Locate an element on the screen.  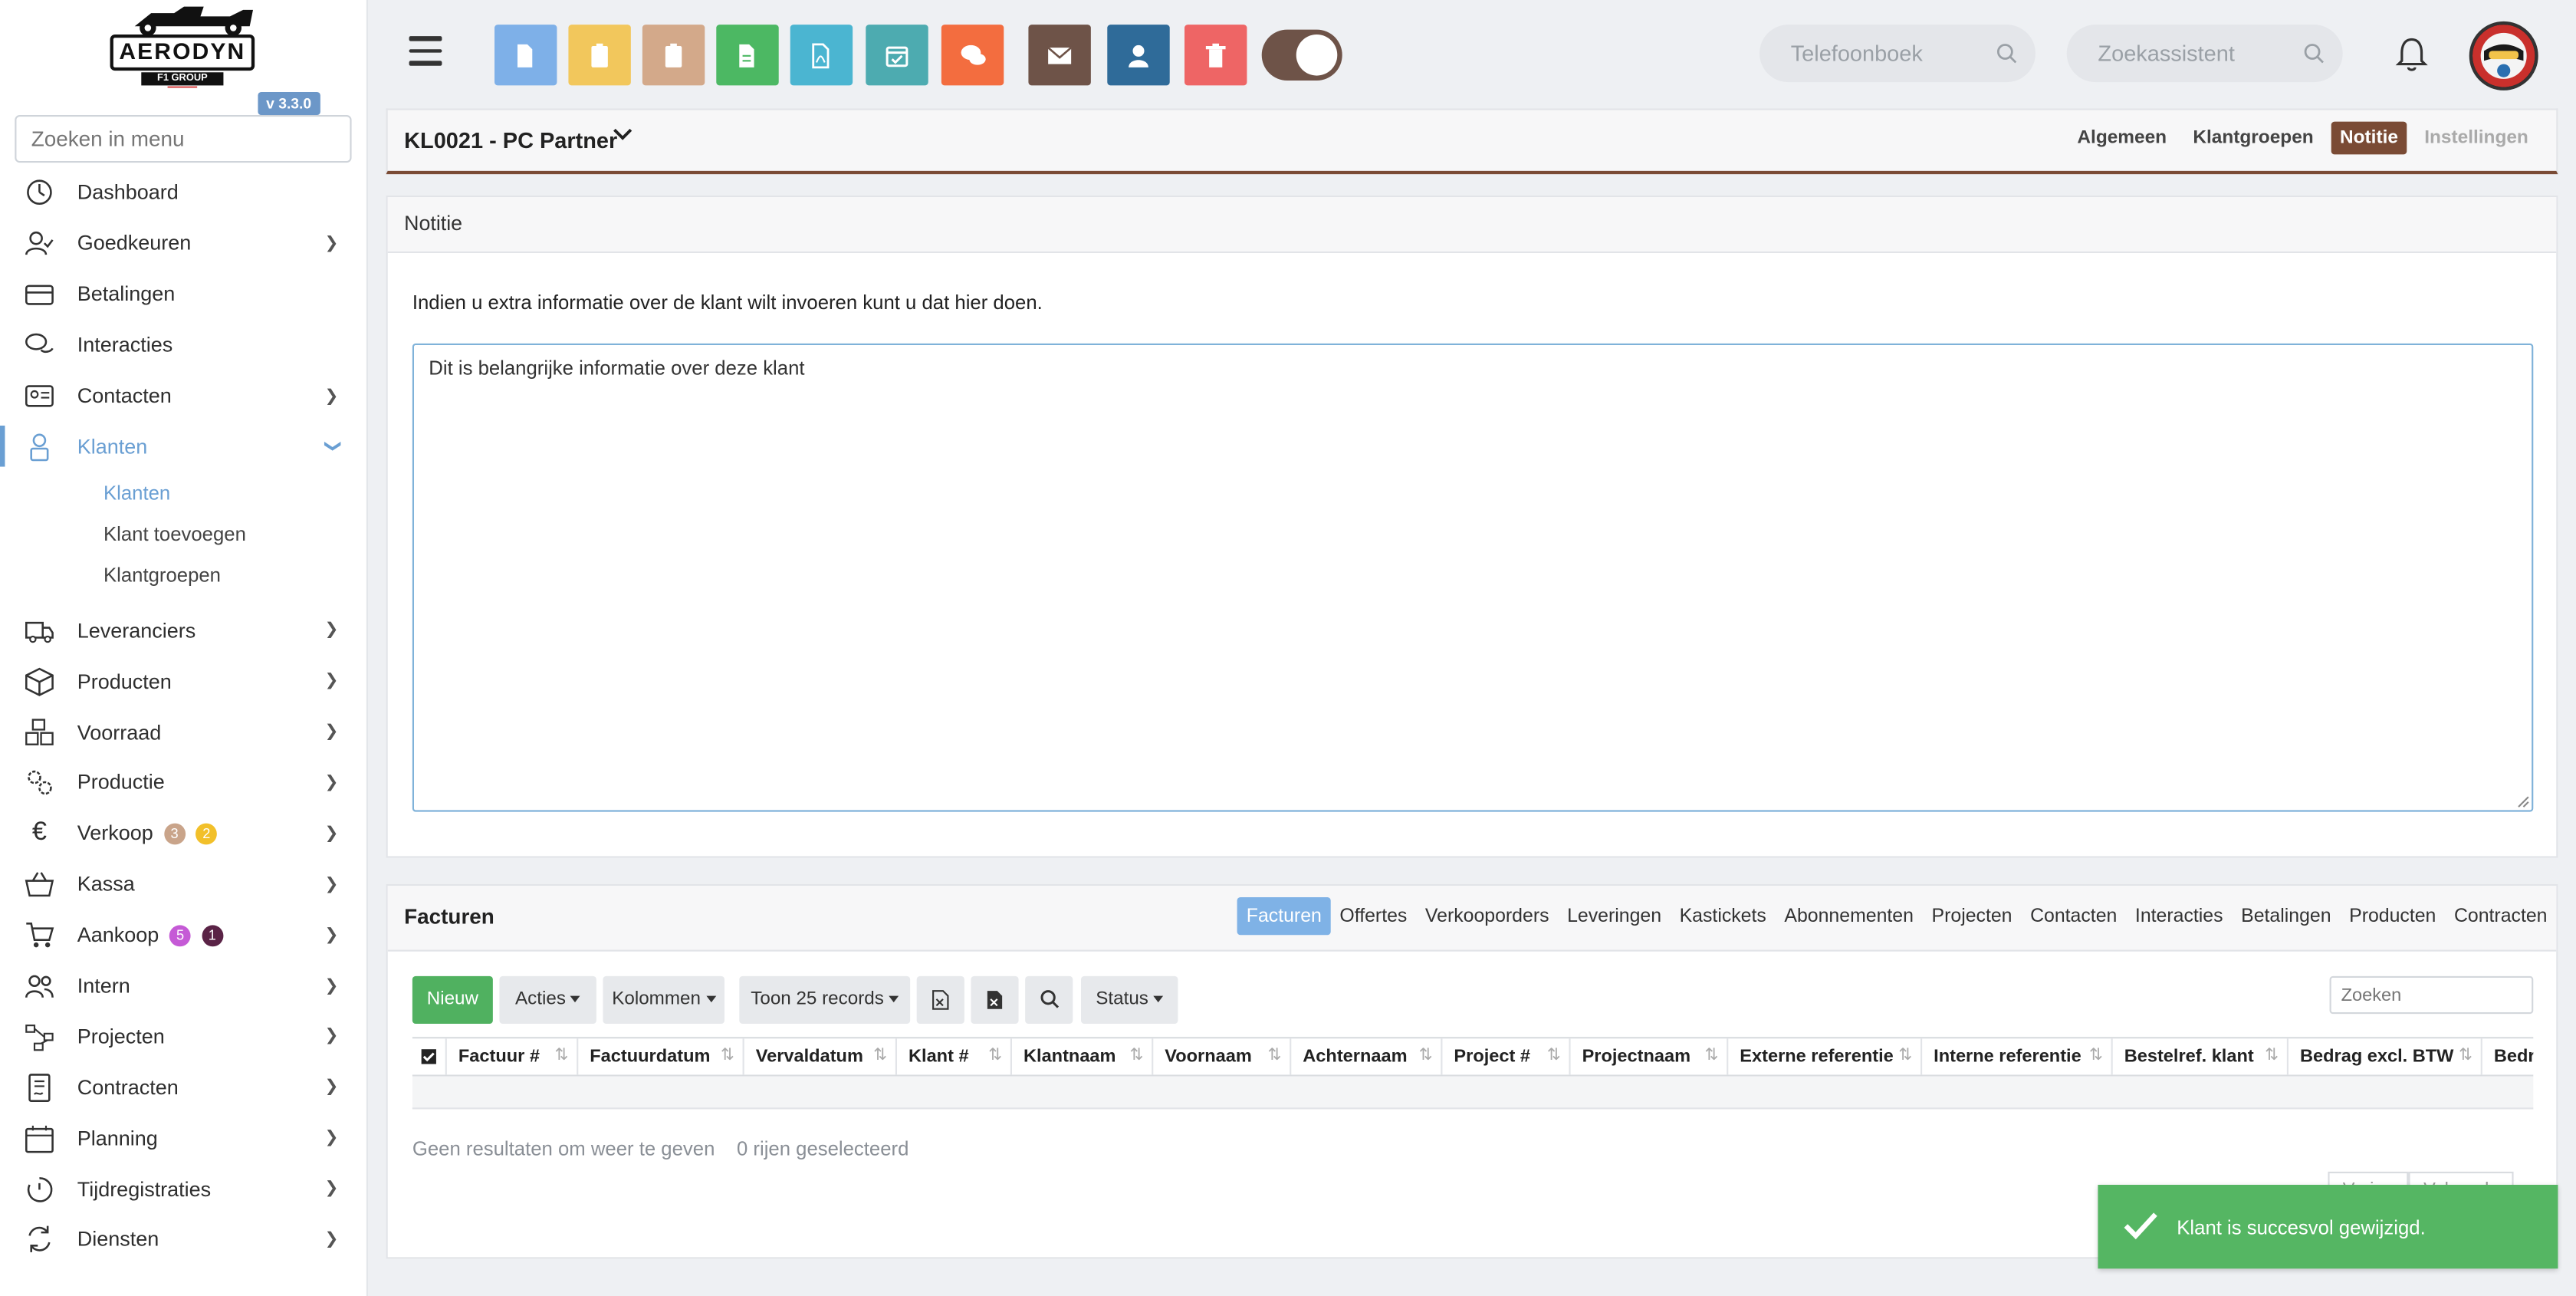
sidebar-item-intern: Intern ❯ is located at coordinates (184, 986).